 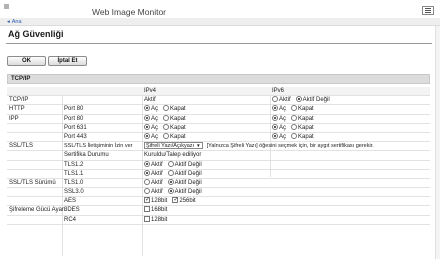 I want to click on table-header-row: IPv4 IPv6, so click(x=218, y=92).